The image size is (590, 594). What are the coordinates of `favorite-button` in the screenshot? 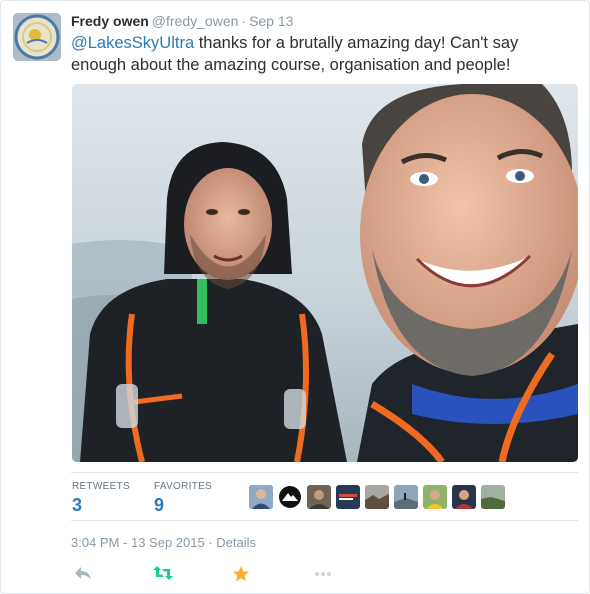 It's located at (243, 575).